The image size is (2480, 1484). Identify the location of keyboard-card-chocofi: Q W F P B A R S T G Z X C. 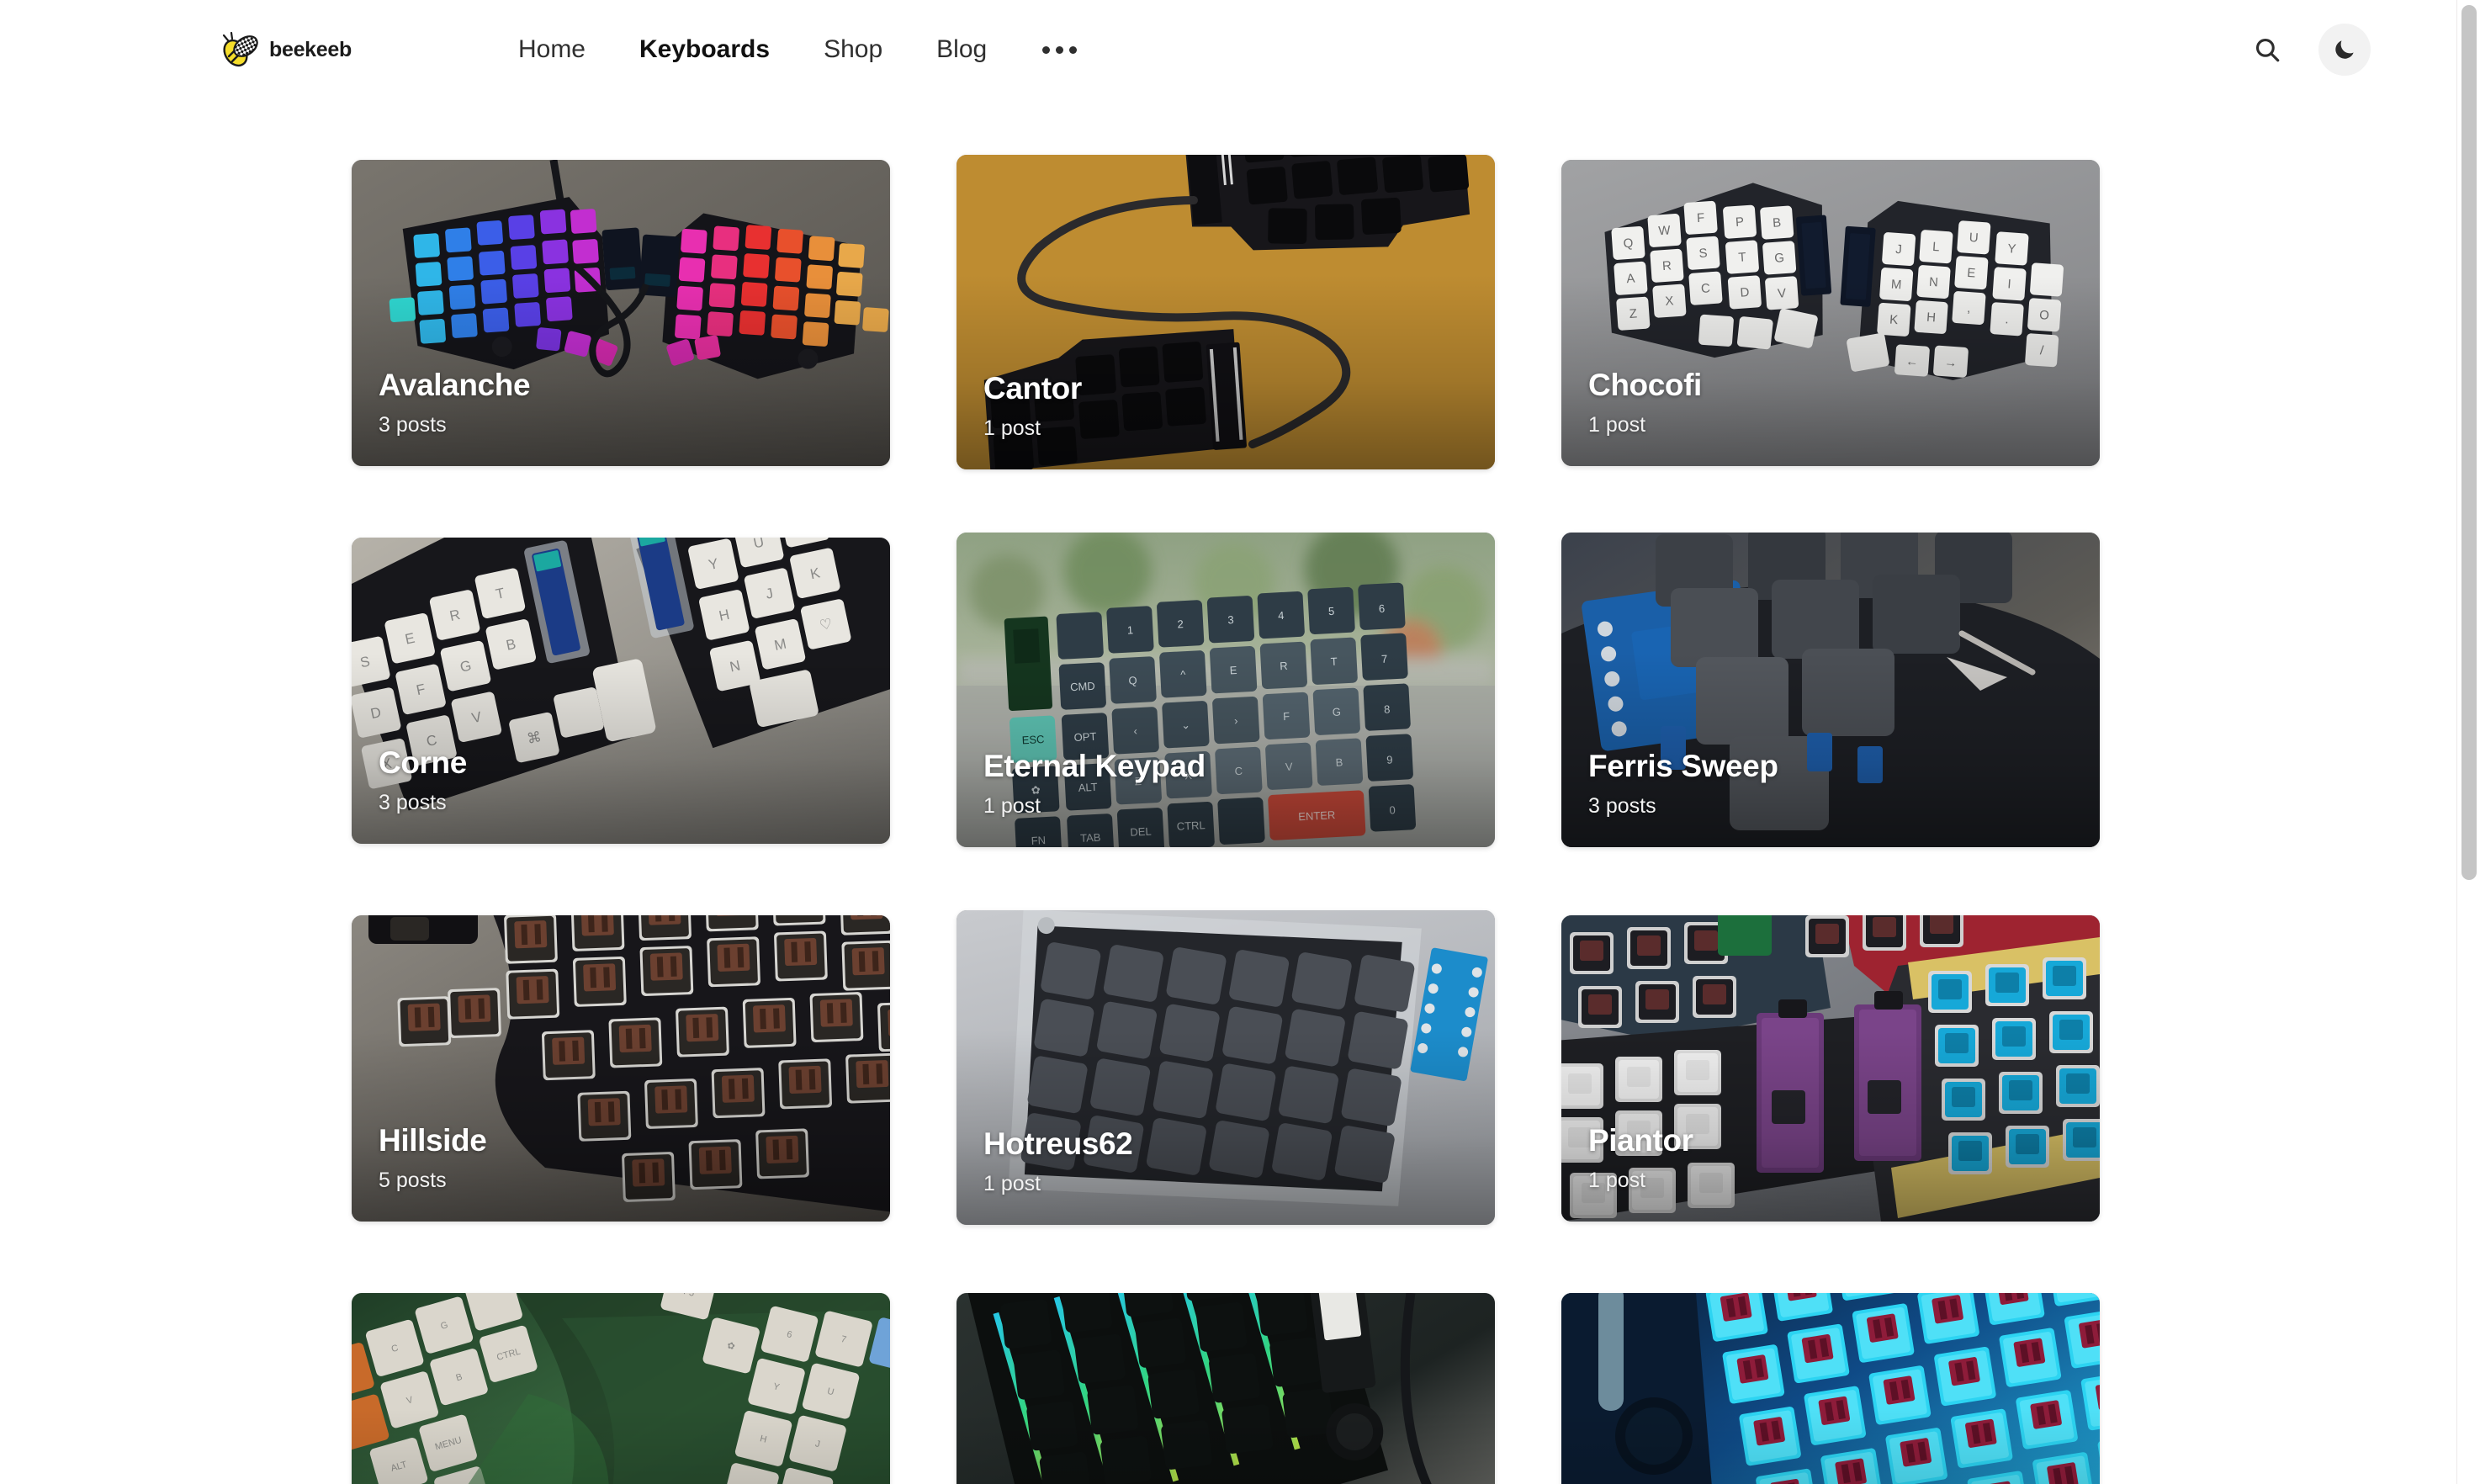
(1830, 313).